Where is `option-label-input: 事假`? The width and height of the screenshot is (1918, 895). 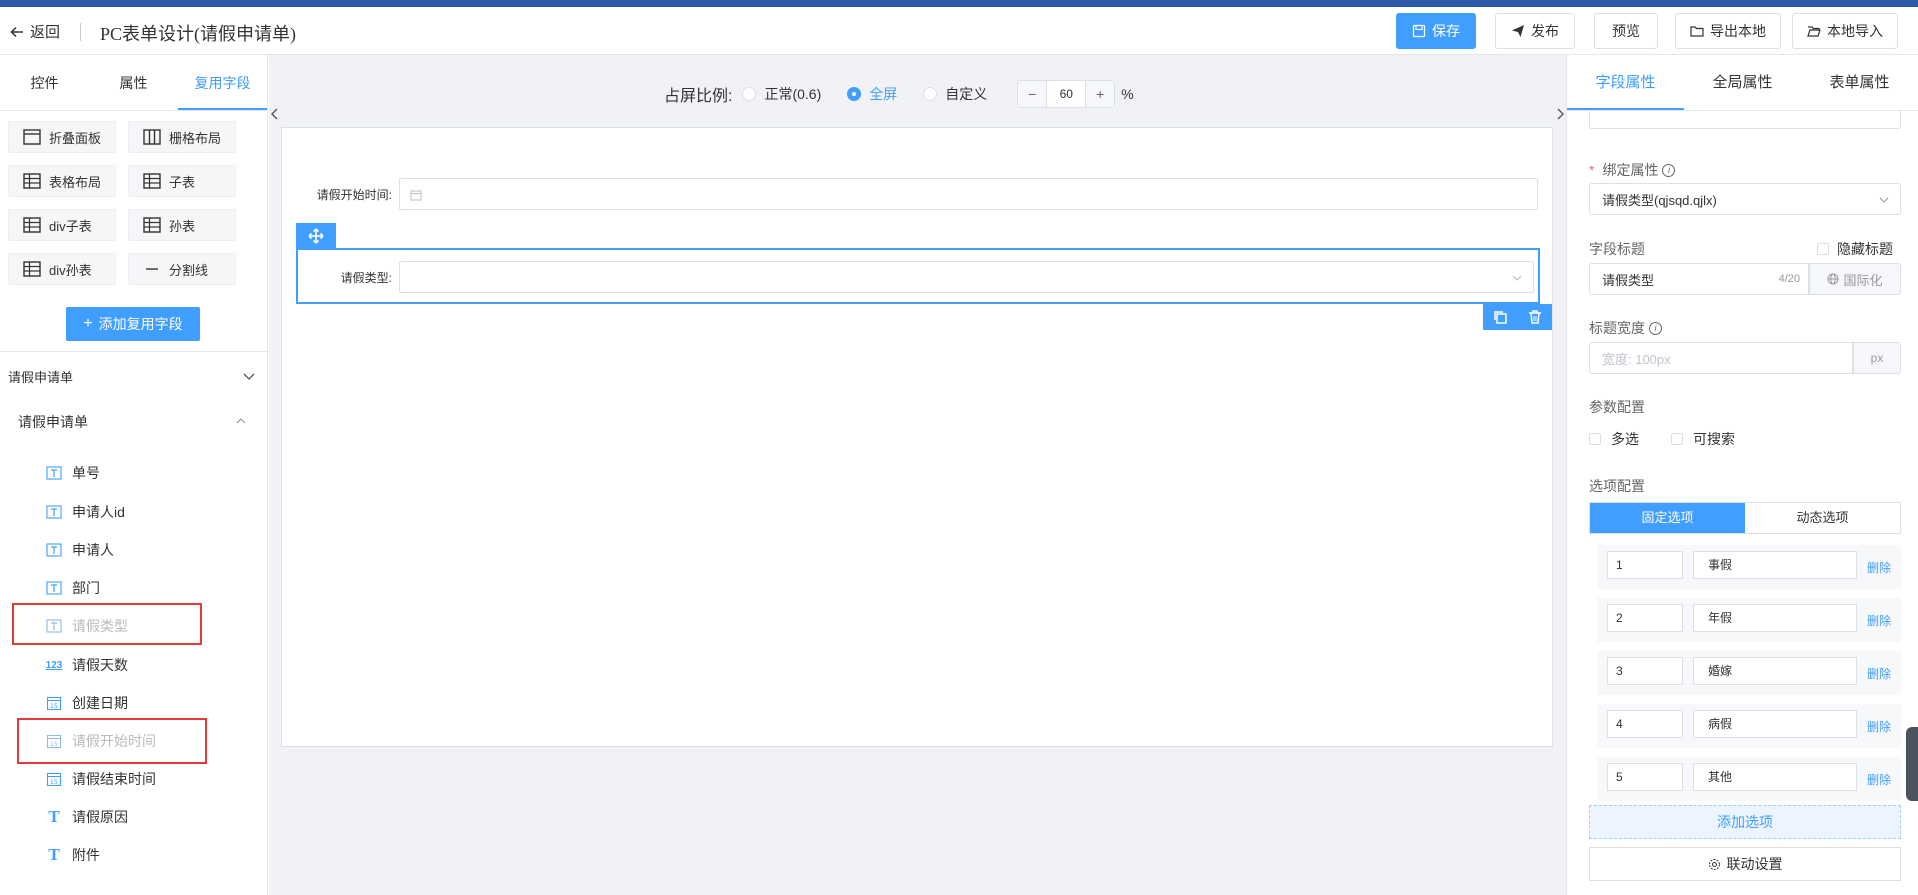 option-label-input: 事假 is located at coordinates (1775, 565).